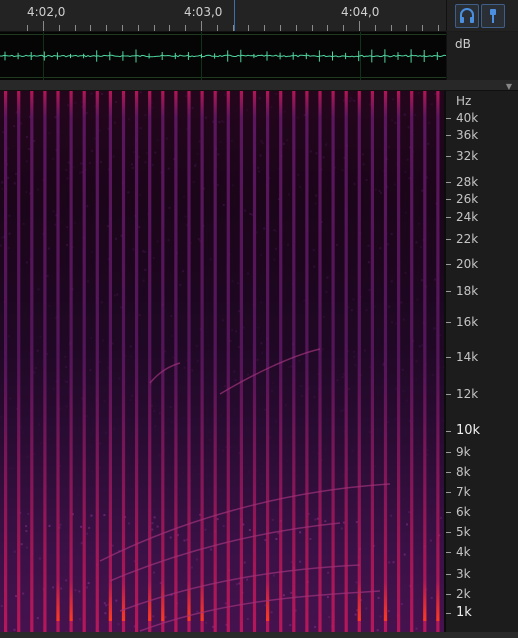  I want to click on freq-label-18k: 18k, so click(467, 291).